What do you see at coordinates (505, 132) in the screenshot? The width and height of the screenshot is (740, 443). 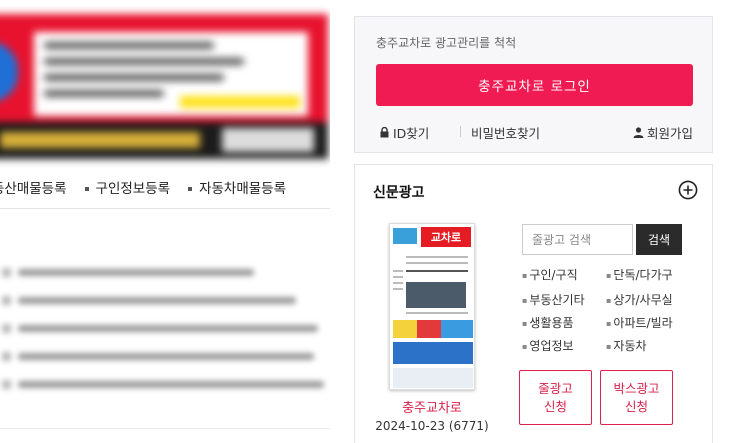 I see `find-password-link: 비밀번호찾기` at bounding box center [505, 132].